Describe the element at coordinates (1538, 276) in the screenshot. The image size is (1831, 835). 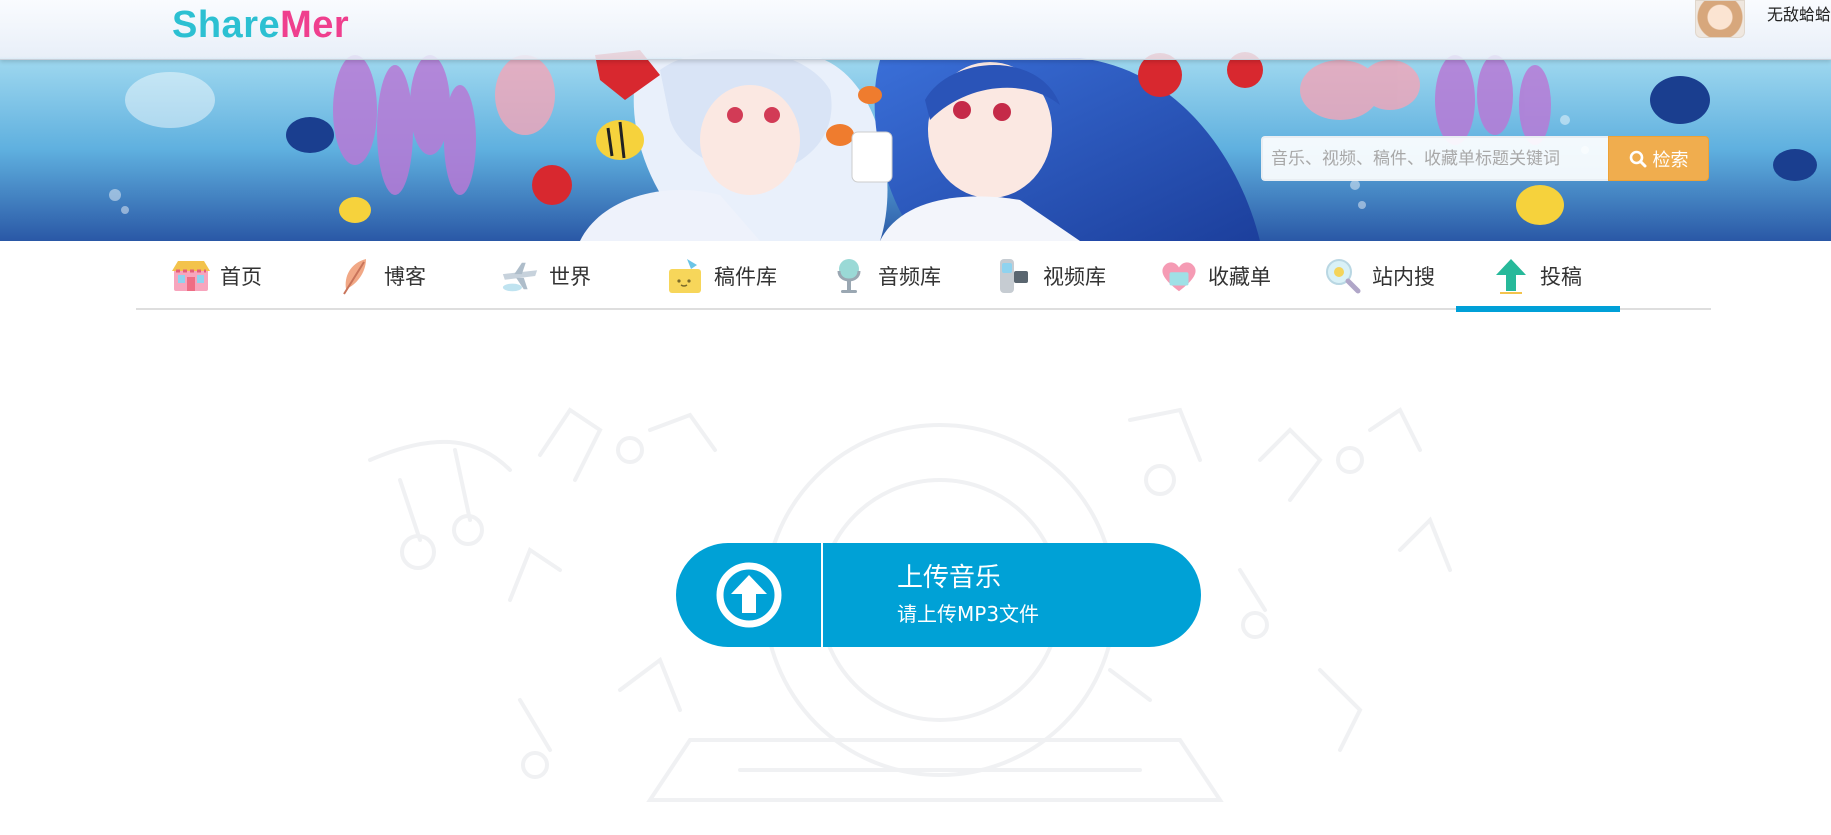
I see `nav-item-submit: 投稿` at that location.